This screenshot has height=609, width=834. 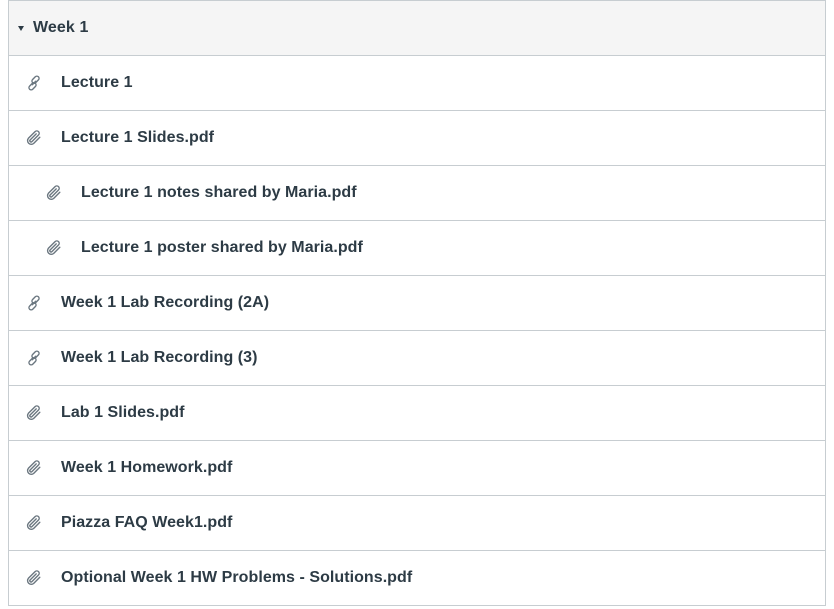 I want to click on module-item: Piazza FAQ Week1.pdf, so click(x=417, y=523).